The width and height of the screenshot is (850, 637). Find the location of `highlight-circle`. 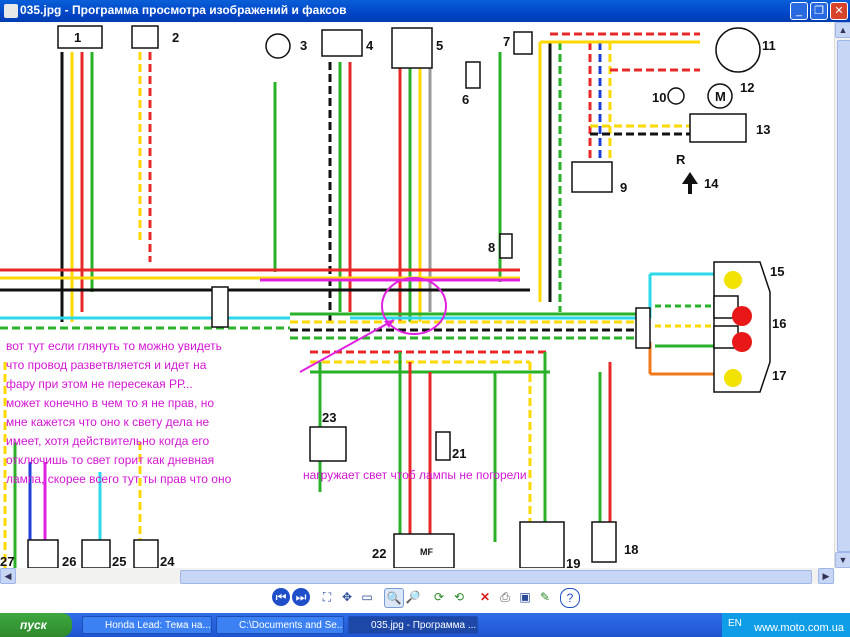

highlight-circle is located at coordinates (414, 306).